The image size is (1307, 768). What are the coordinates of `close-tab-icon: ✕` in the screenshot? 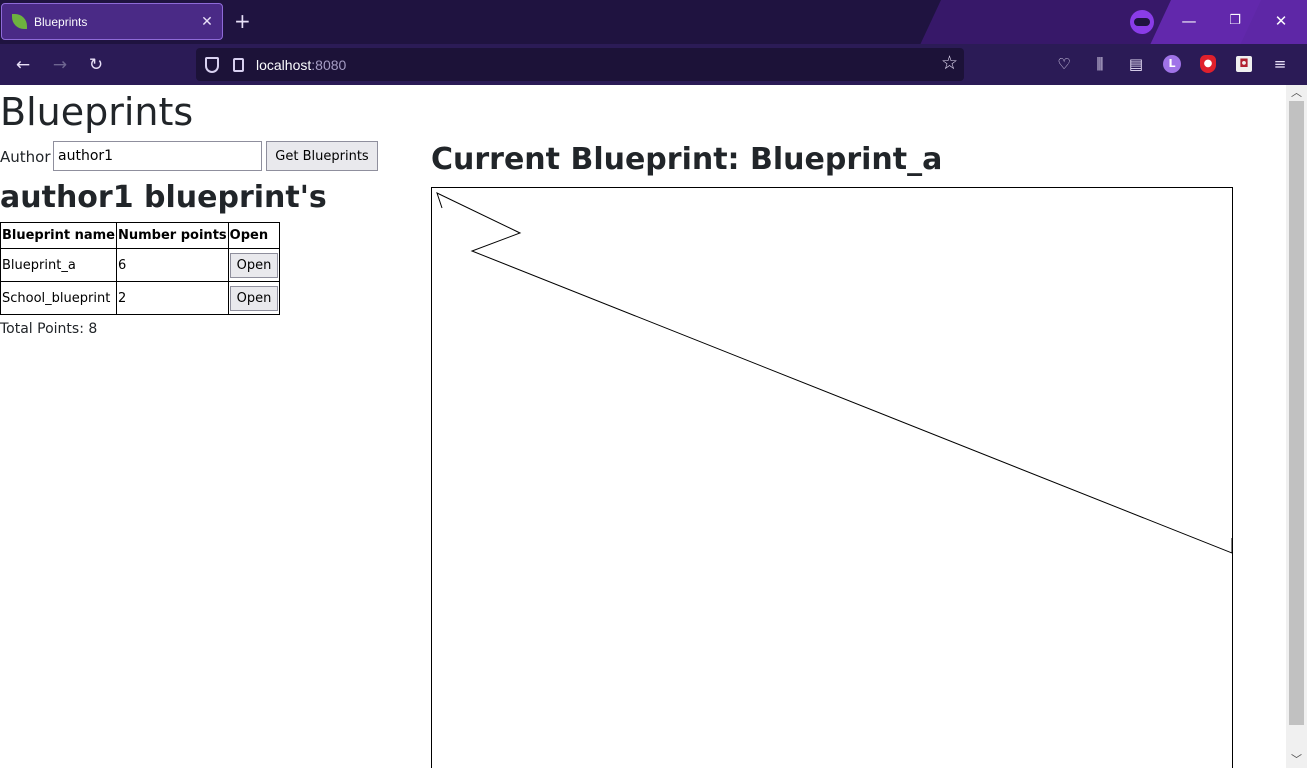 It's located at (207, 22).